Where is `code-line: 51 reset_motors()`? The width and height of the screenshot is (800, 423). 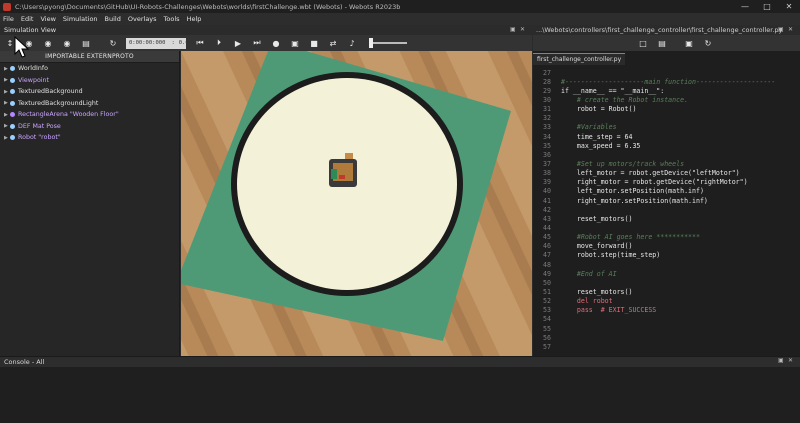 code-line: 51 reset_motors() is located at coordinates (666, 291).